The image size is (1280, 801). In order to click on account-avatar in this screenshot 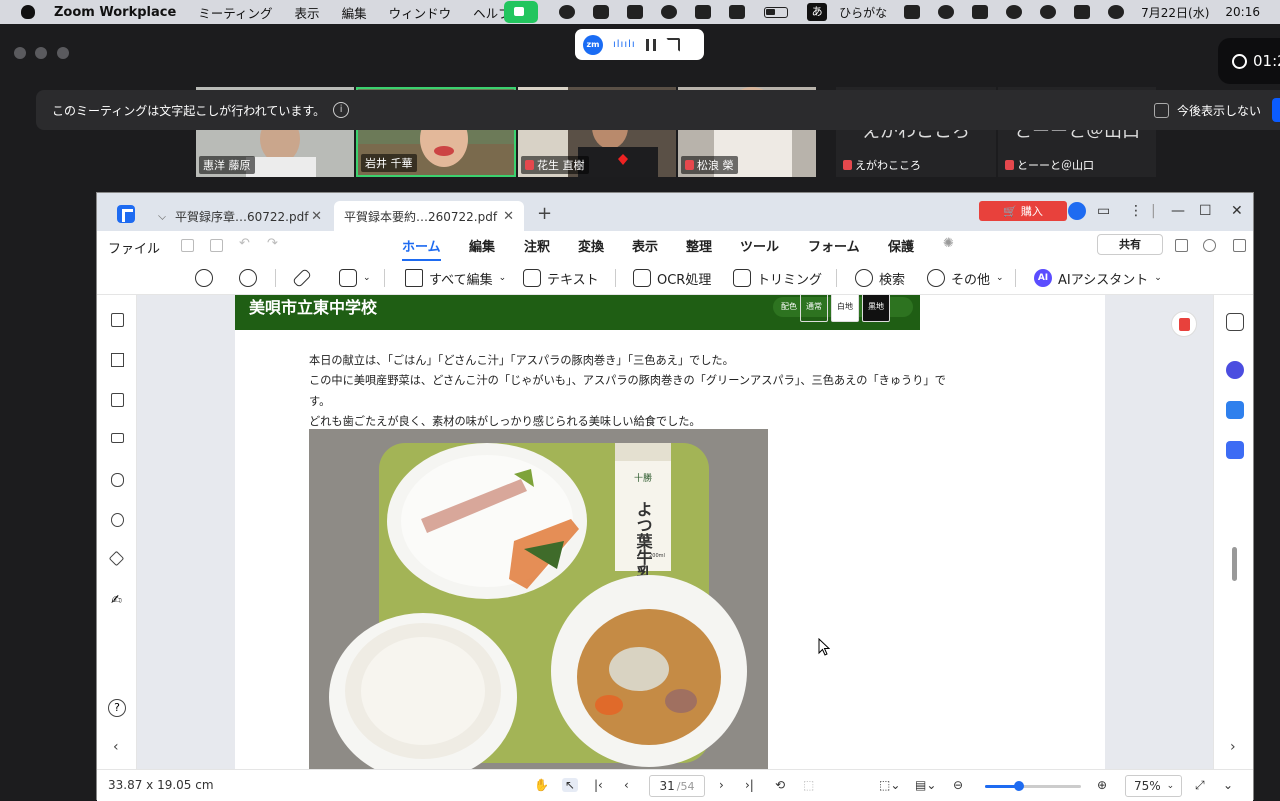, I will do `click(1077, 211)`.